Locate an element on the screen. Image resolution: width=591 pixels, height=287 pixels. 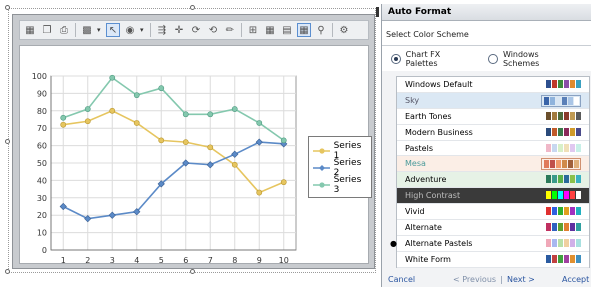
scheme-label: High Contrast is located at coordinates (433, 196).